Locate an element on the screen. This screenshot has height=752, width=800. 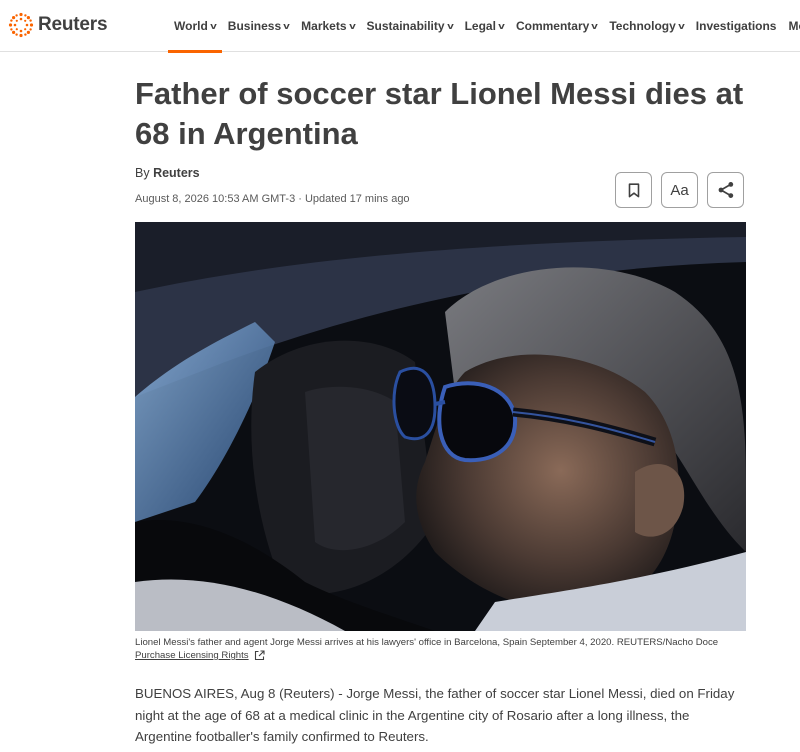
share-button is located at coordinates (725, 190).